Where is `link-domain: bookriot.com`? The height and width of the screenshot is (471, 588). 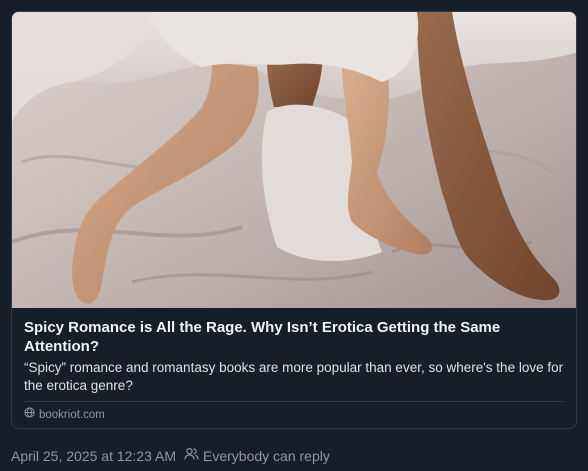 link-domain: bookriot.com is located at coordinates (64, 415).